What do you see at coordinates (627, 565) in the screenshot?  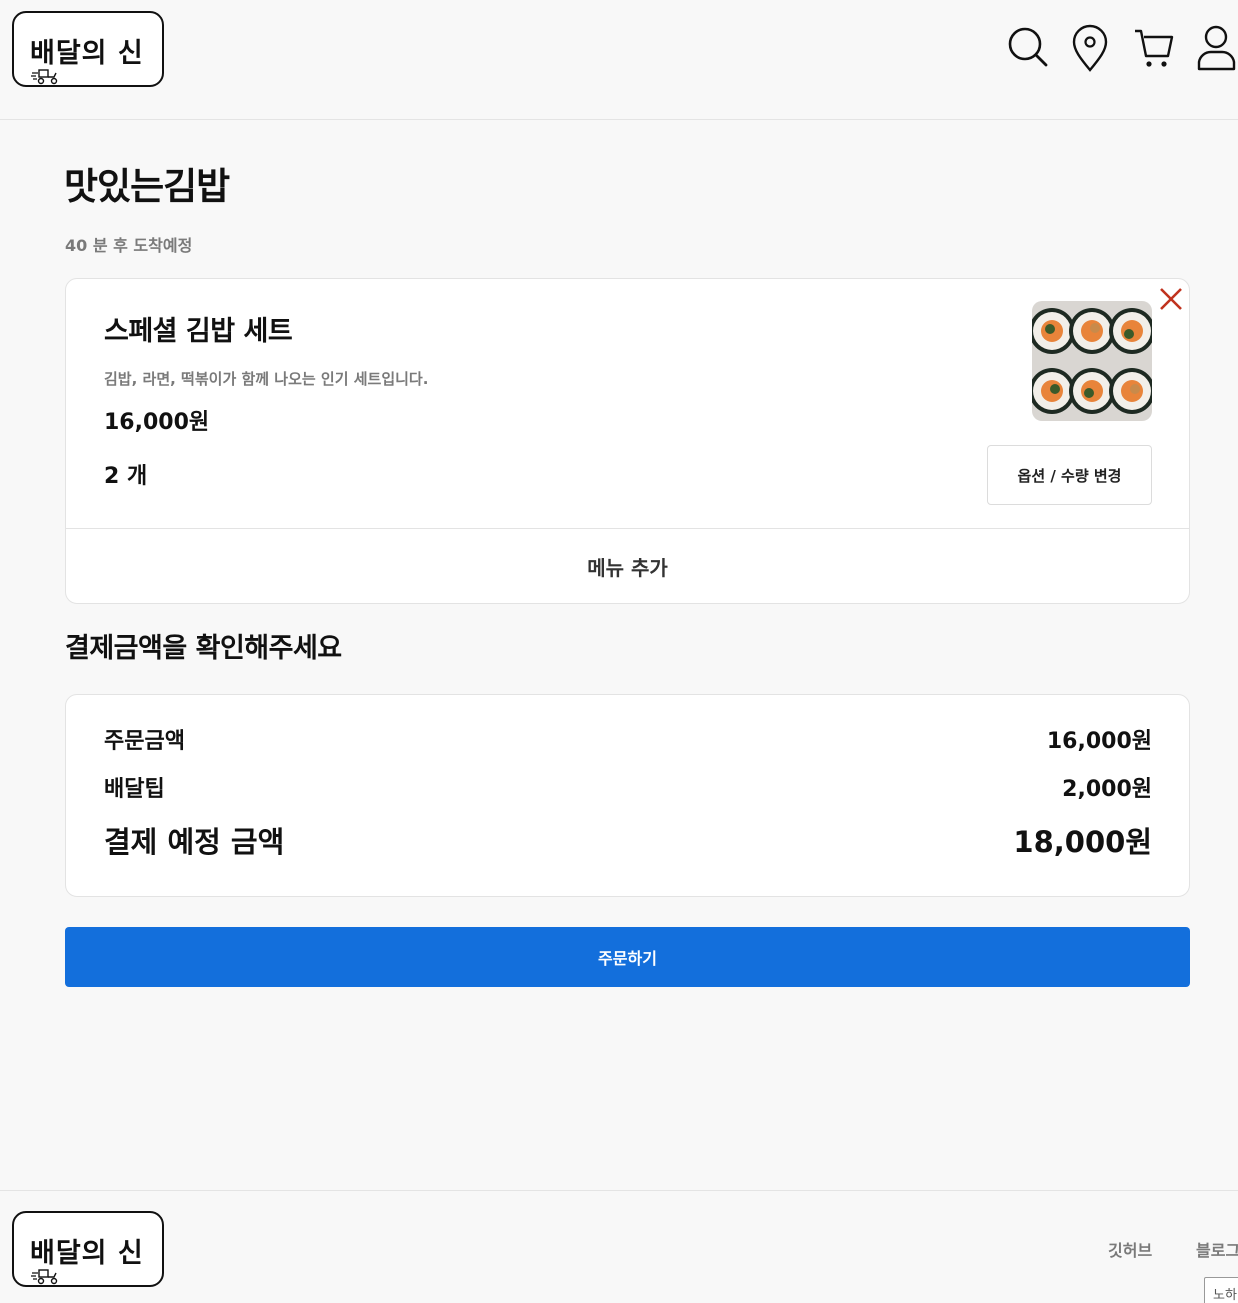 I see `add-menu-button: 메뉴 추가` at bounding box center [627, 565].